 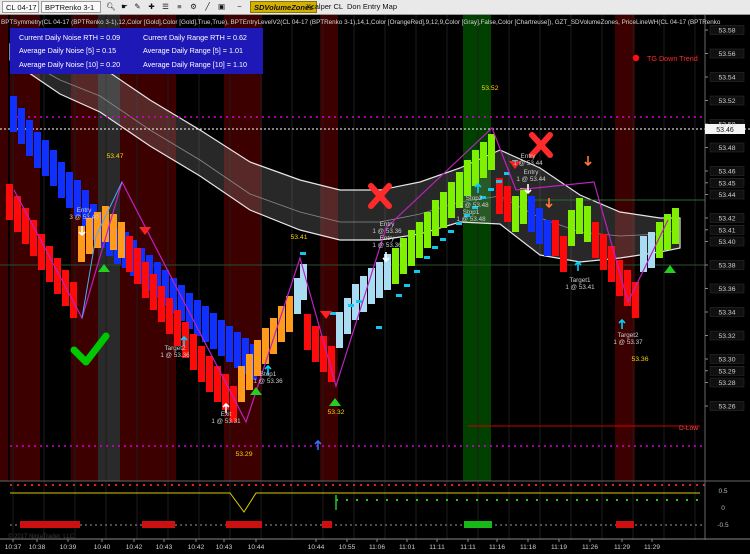 I want to click on crosshair-icon: ✚, so click(x=151, y=7).